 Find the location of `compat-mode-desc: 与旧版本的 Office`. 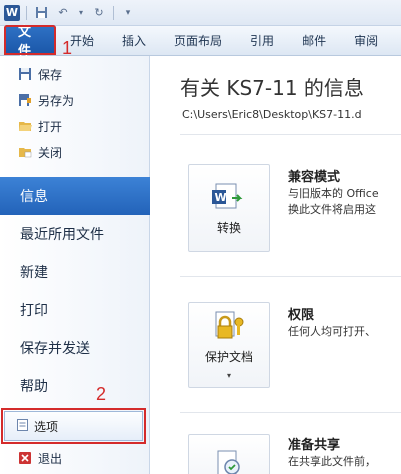

compat-mode-desc: 与旧版本的 Office is located at coordinates (333, 193).